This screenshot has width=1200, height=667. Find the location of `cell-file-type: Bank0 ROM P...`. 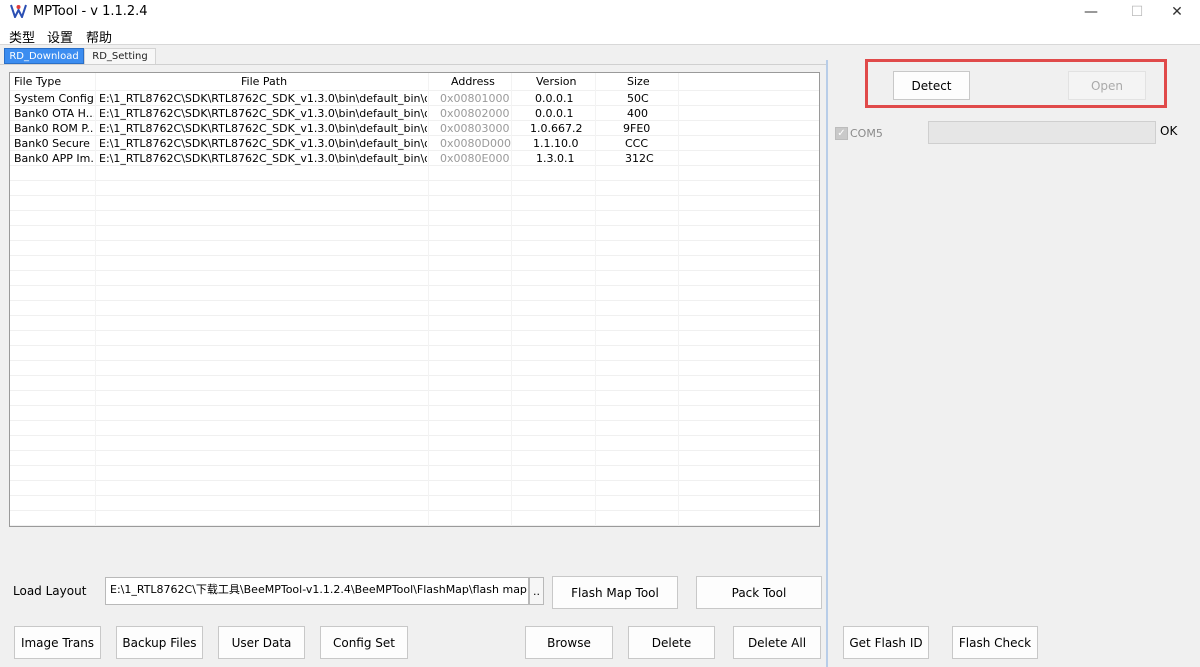

cell-file-type: Bank0 ROM P... is located at coordinates (54, 128).